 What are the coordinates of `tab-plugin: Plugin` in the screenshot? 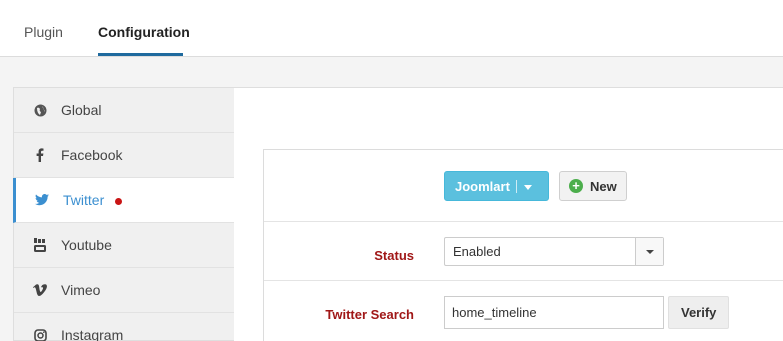 It's located at (43, 32).